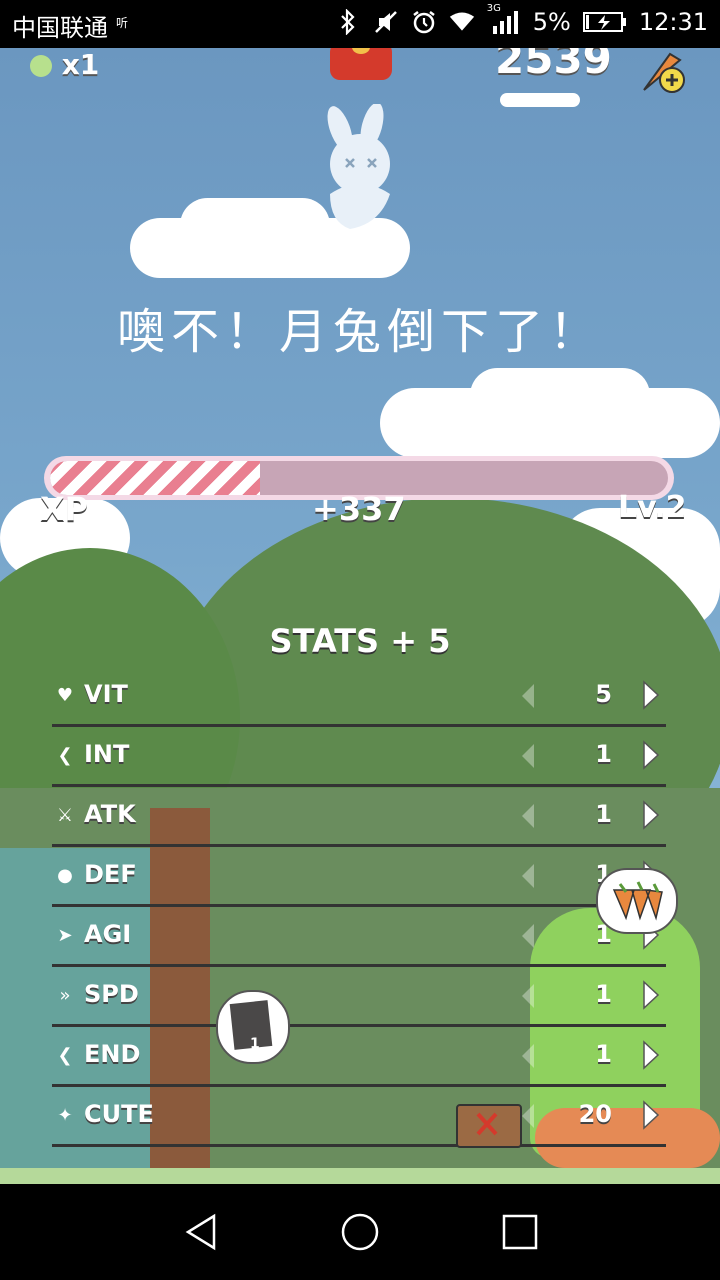  I want to click on note-count: 1, so click(255, 1044).